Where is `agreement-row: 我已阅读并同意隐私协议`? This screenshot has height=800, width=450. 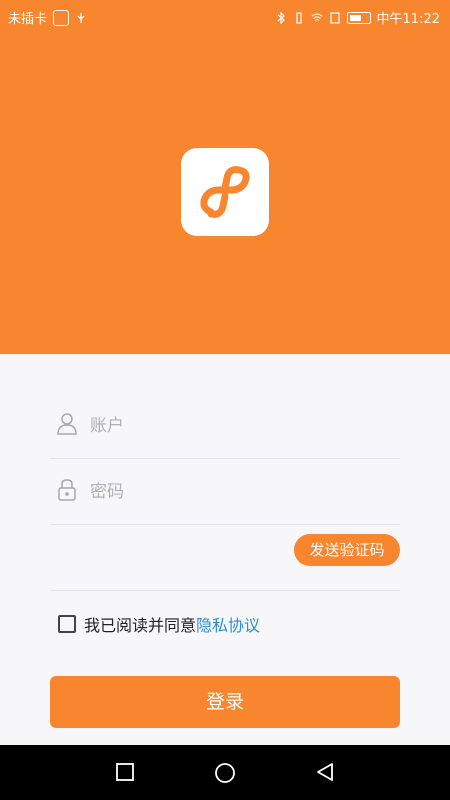
agreement-row: 我已阅读并同意隐私协议 is located at coordinates (159, 624).